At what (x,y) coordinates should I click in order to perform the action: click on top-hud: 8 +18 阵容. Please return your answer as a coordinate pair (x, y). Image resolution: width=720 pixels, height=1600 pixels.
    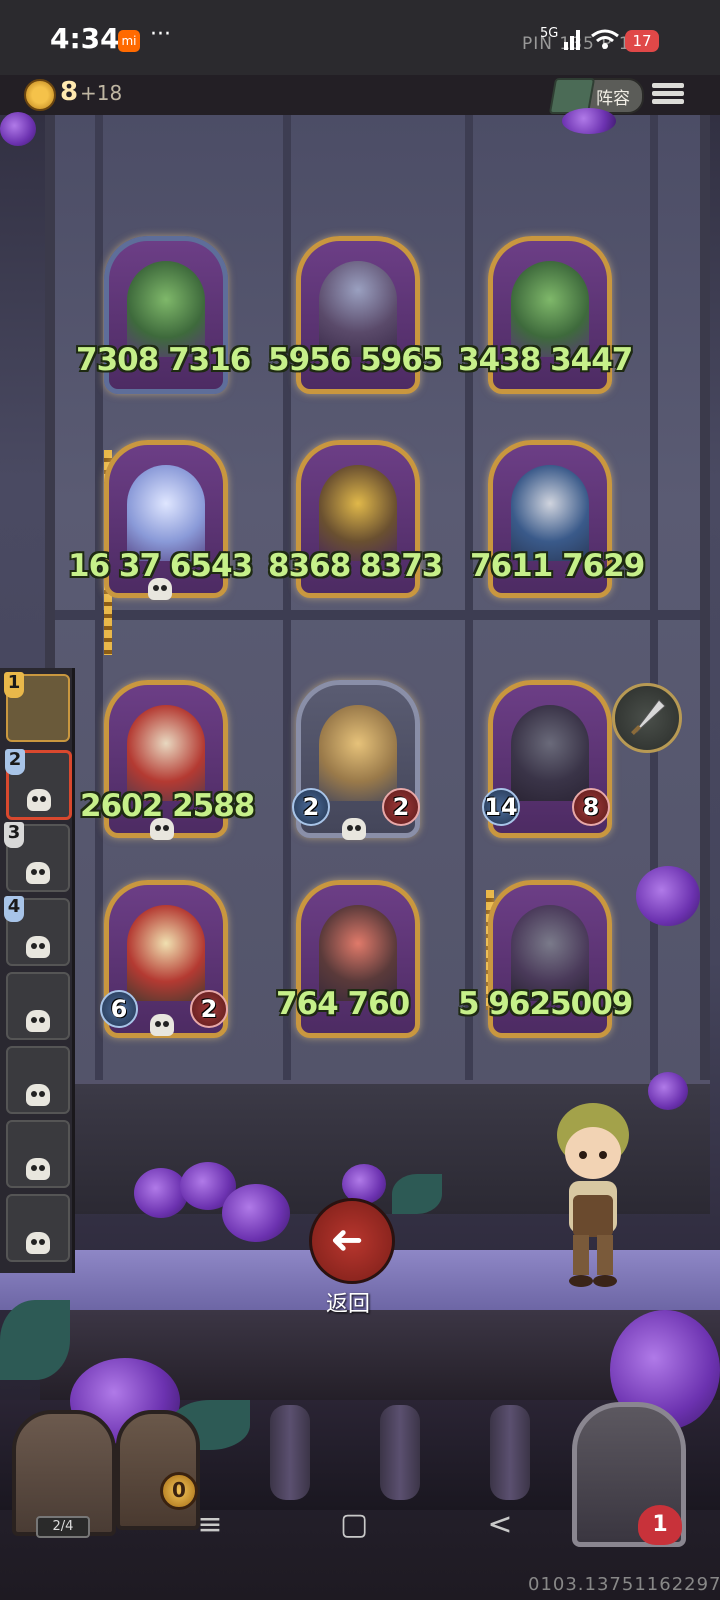
    Looking at the image, I should click on (360, 95).